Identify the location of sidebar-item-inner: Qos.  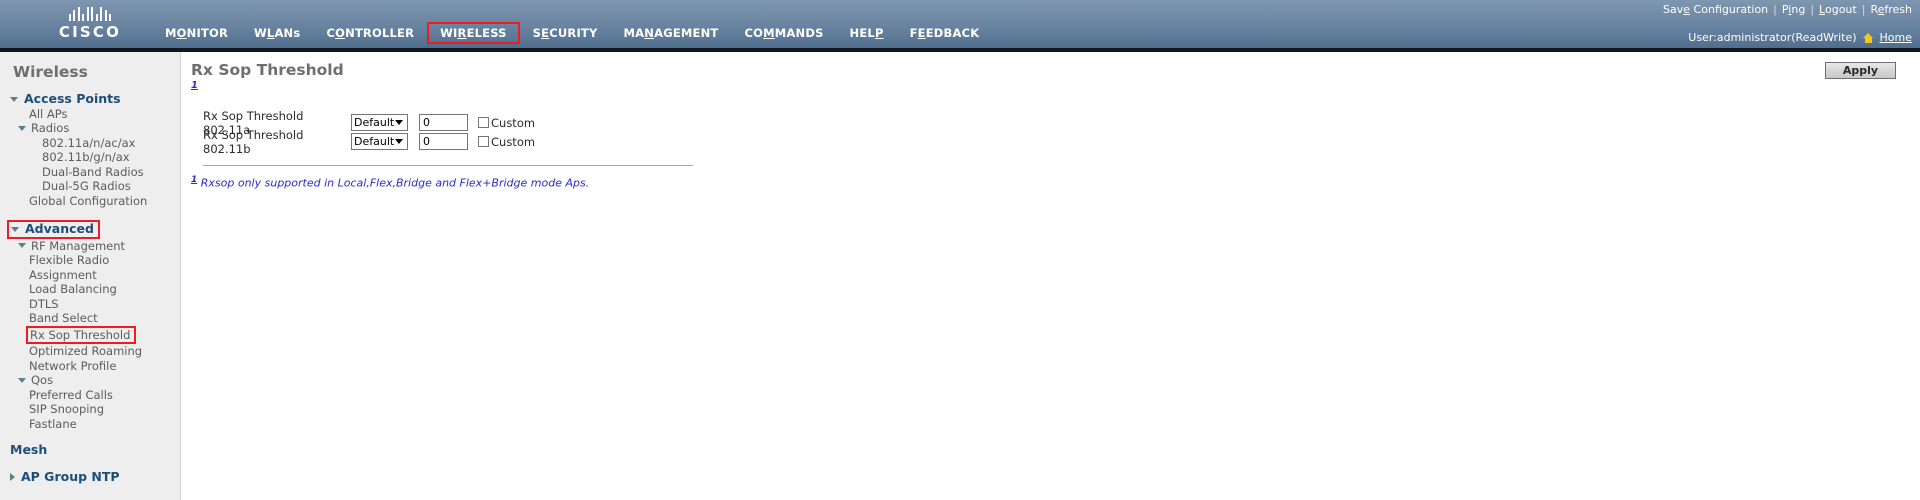
(35, 380).